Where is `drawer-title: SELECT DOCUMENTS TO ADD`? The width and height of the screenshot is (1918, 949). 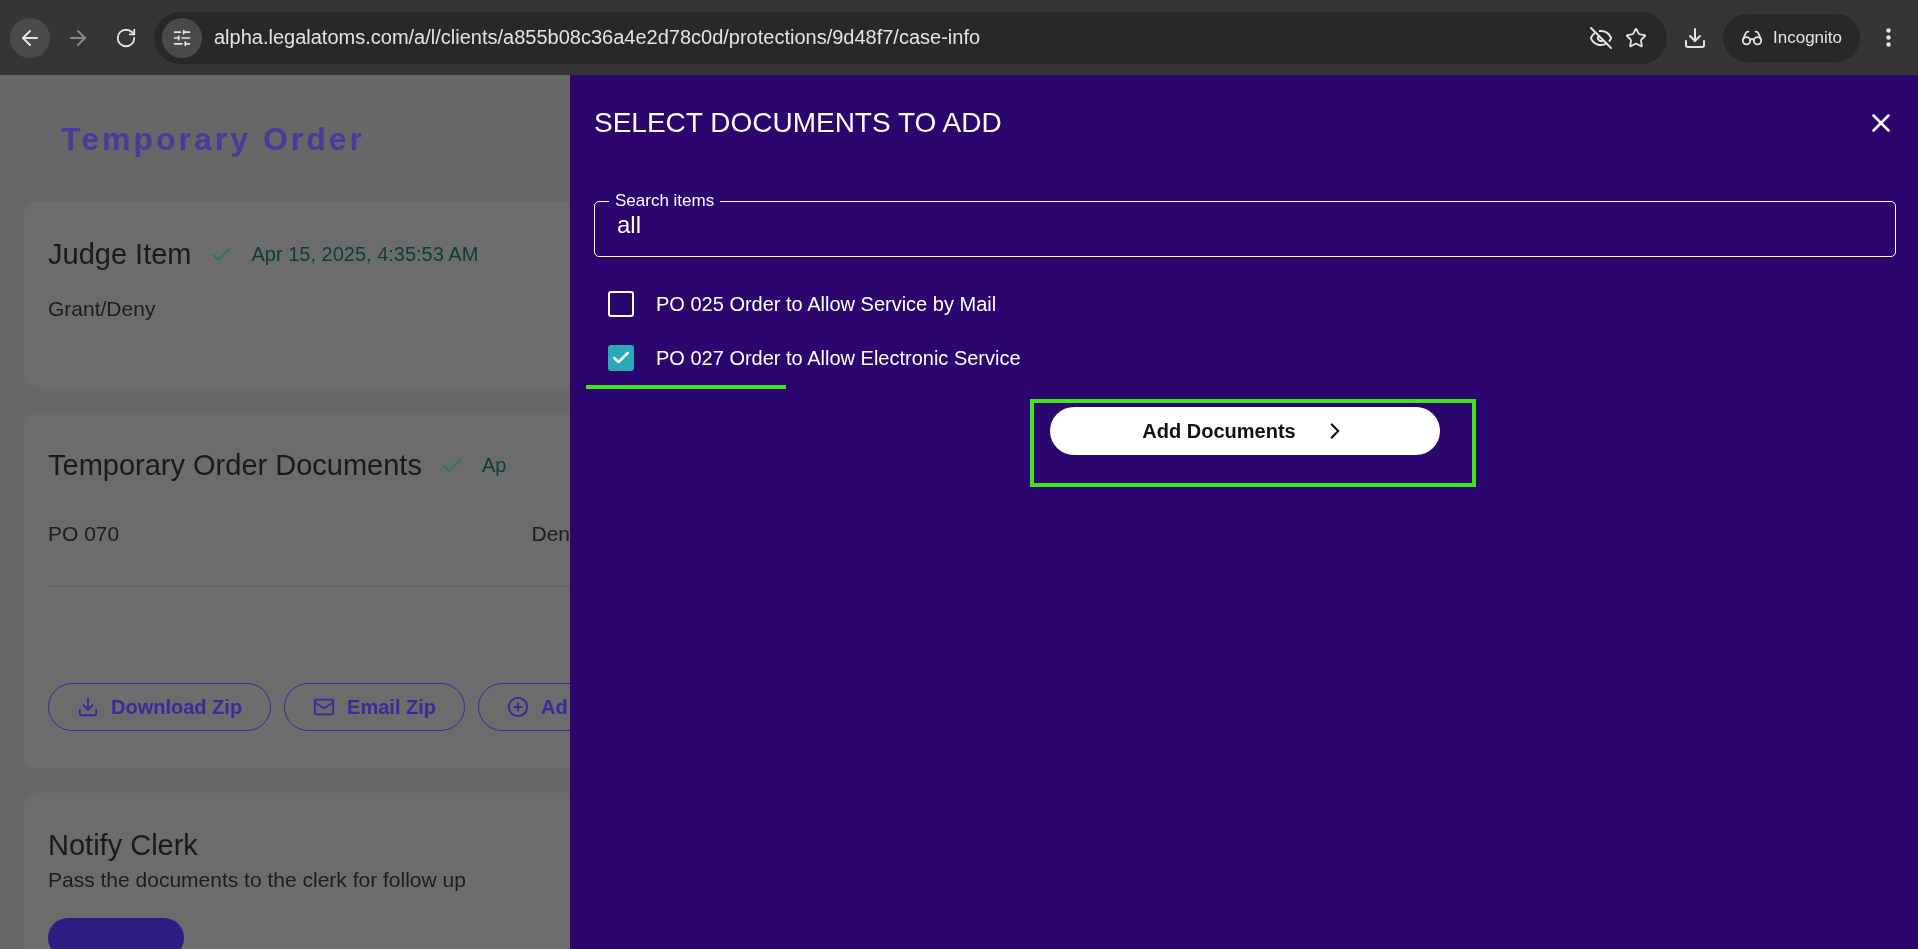 drawer-title: SELECT DOCUMENTS TO ADD is located at coordinates (798, 123).